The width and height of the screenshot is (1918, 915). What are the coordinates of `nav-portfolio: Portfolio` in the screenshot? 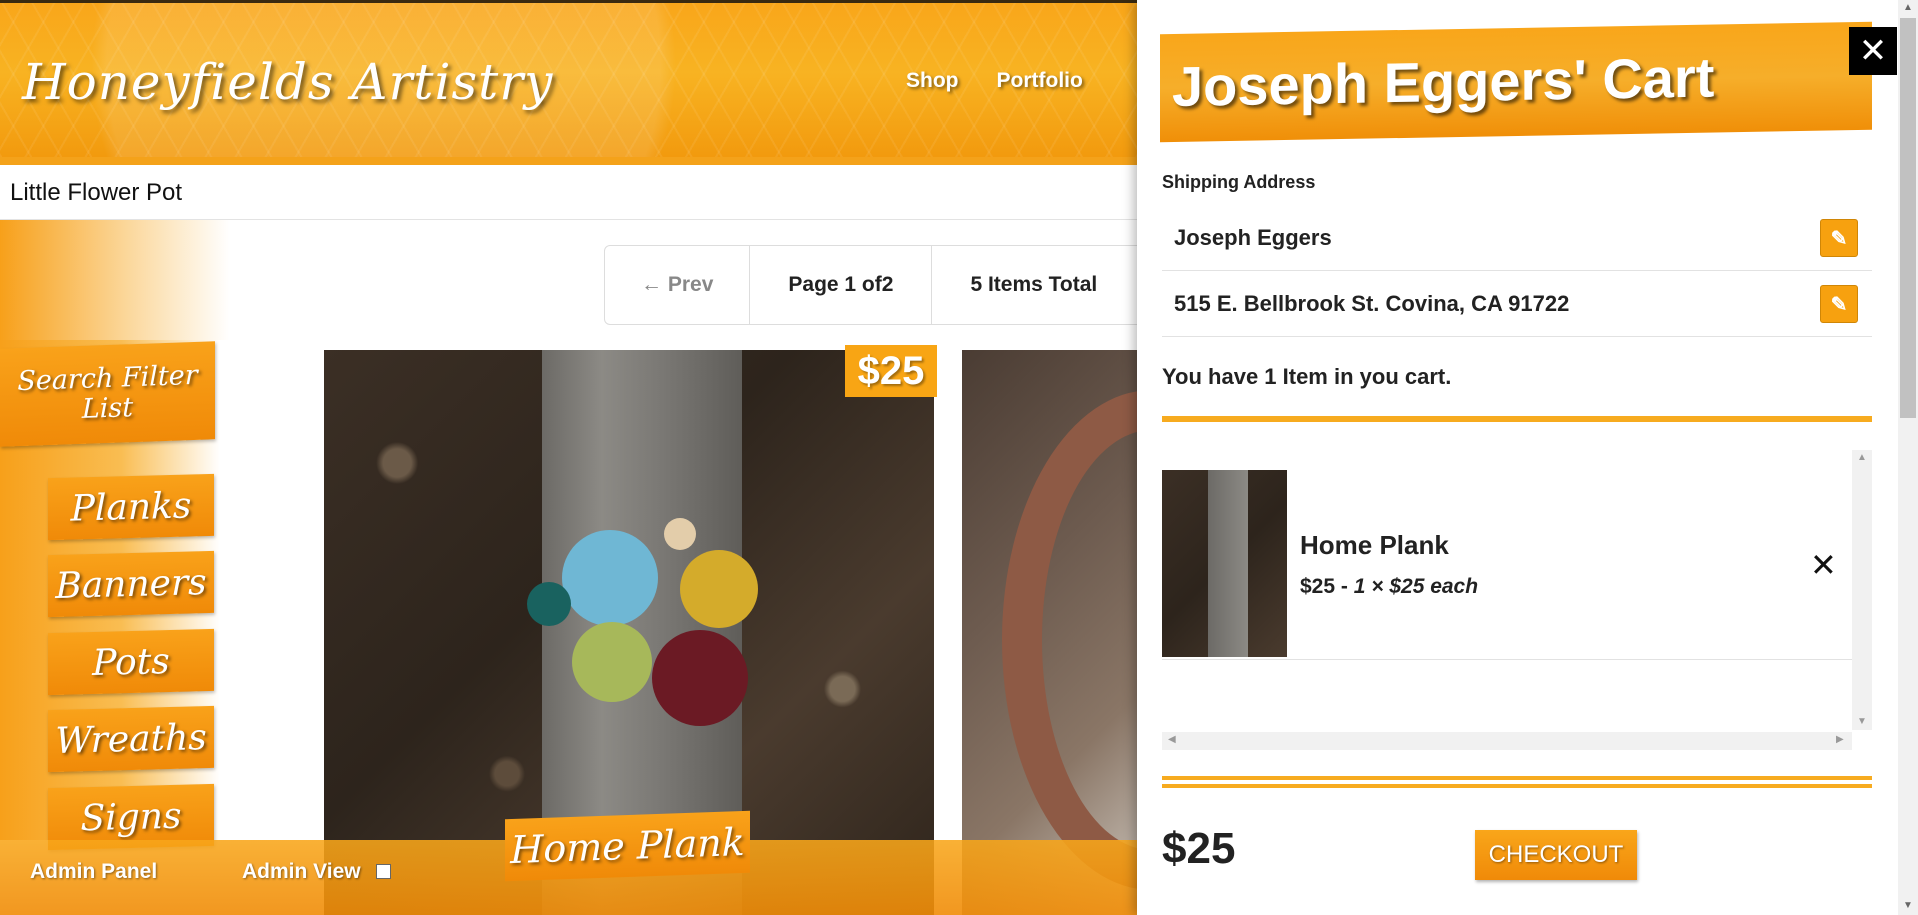 It's located at (1040, 81).